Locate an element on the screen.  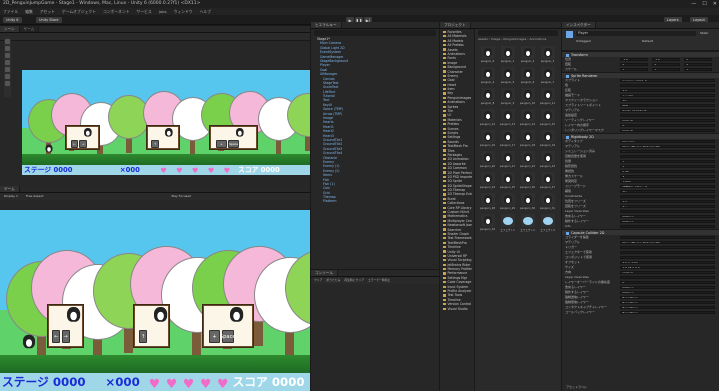
breadcrumb-assets: Assets is located at coordinates (483, 39).